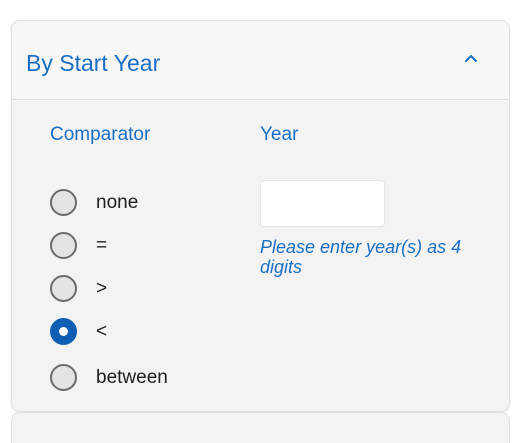 This screenshot has height=443, width=518. Describe the element at coordinates (279, 134) in the screenshot. I see `year-label: Year` at that location.